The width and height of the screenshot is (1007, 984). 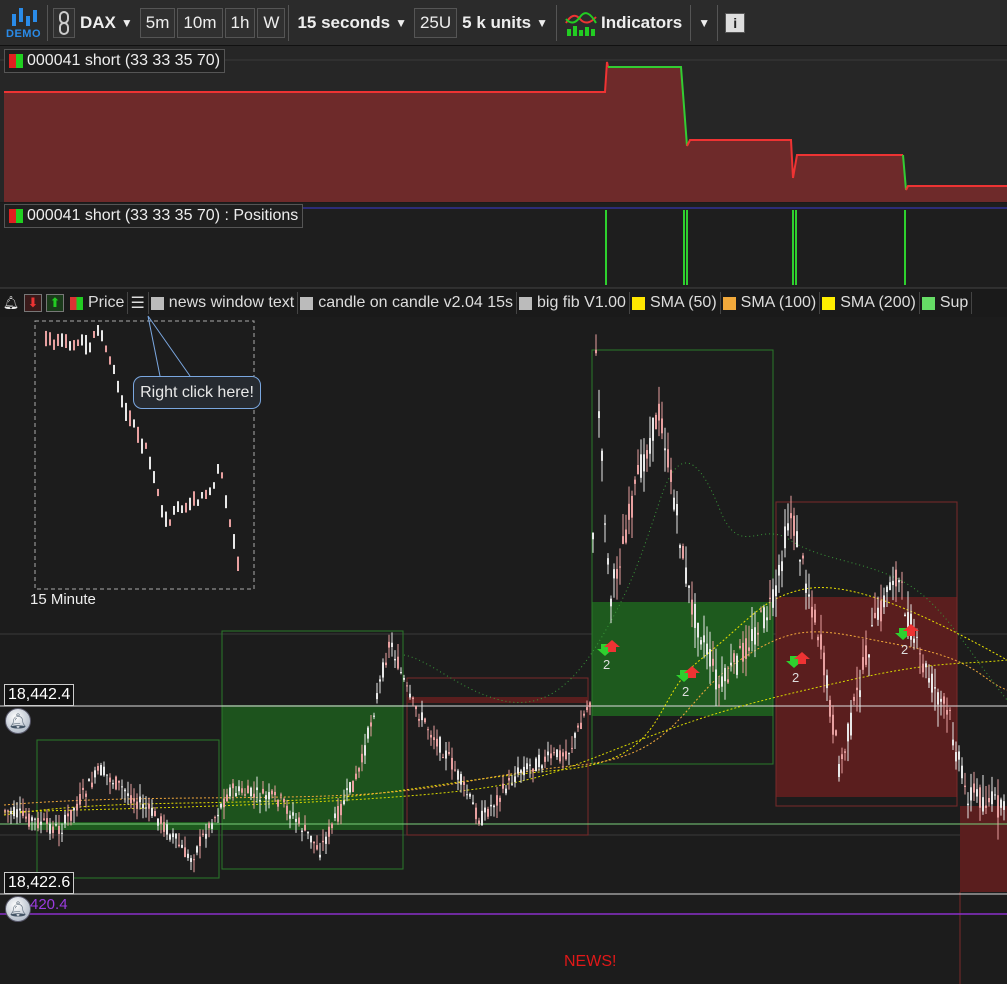 What do you see at coordinates (778, 302) in the screenshot?
I see `legend-label: SMA (100)` at bounding box center [778, 302].